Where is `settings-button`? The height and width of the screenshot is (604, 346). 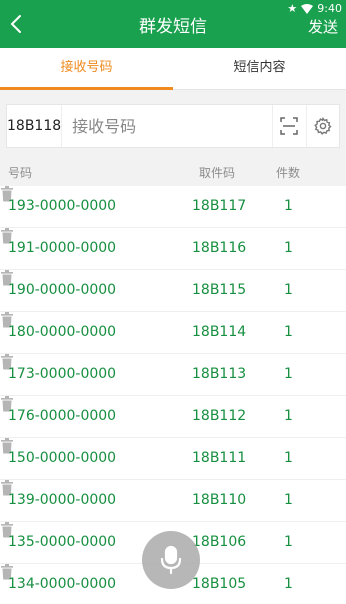 settings-button is located at coordinates (322, 126).